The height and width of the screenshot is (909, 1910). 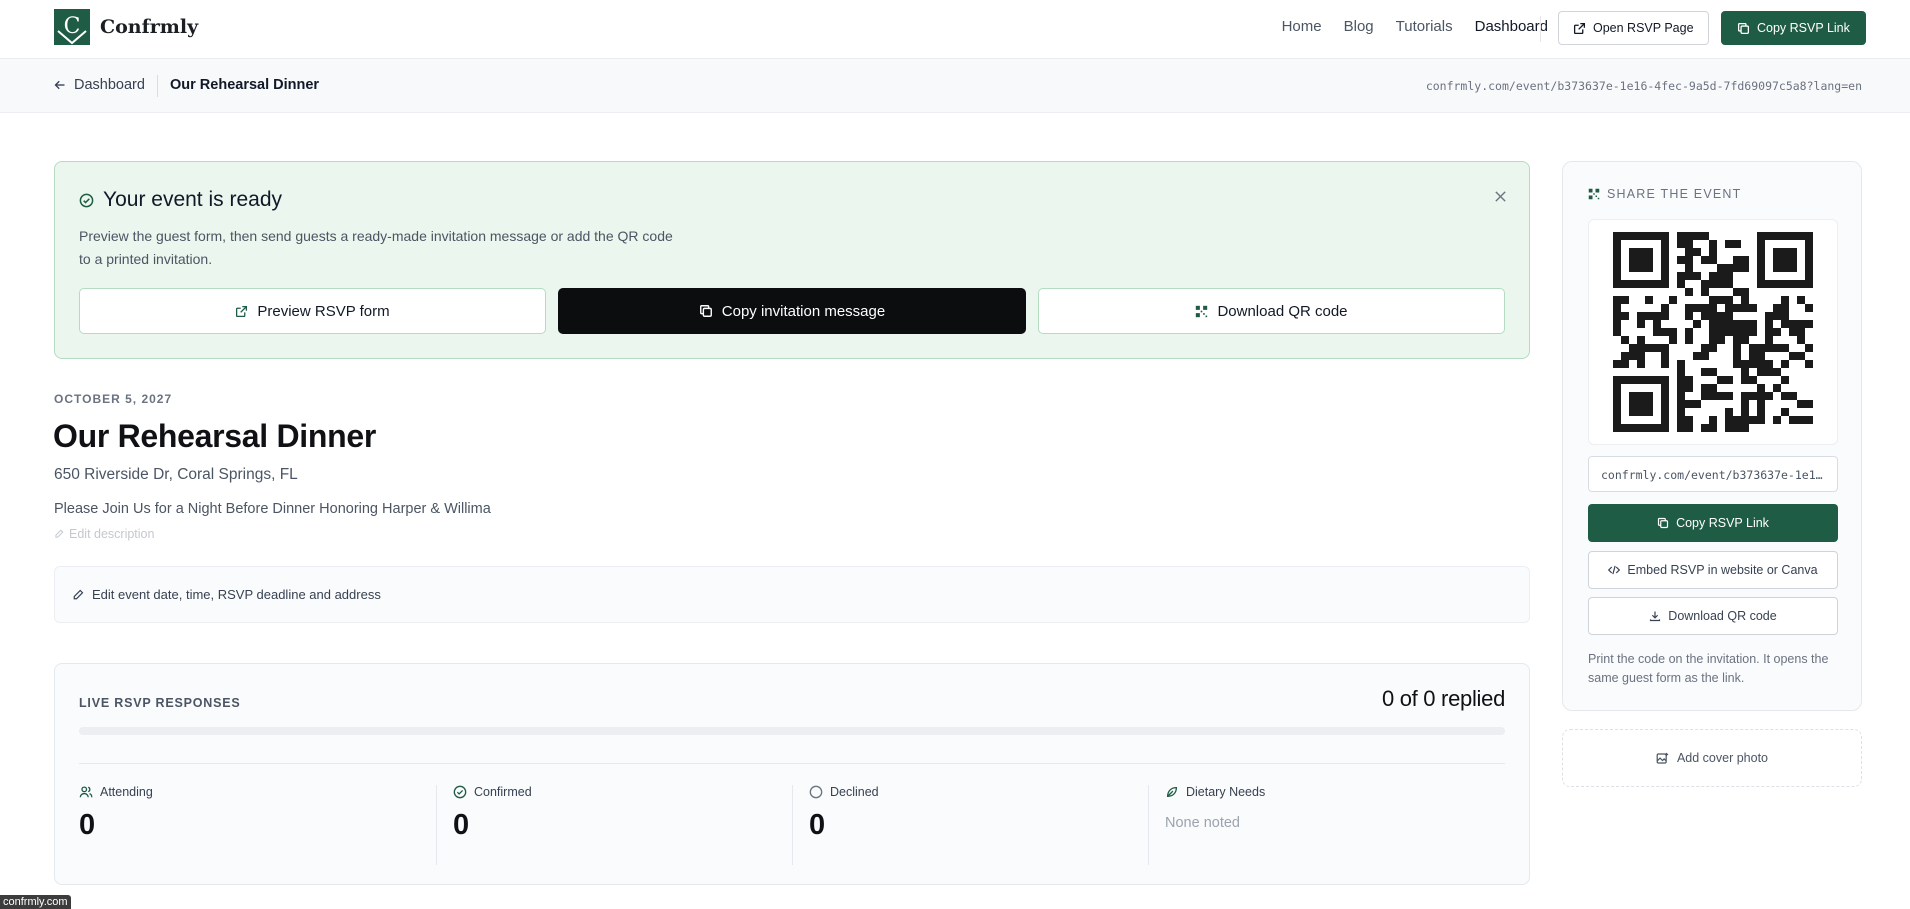 What do you see at coordinates (157, 86) in the screenshot?
I see `breadcrumb-divider` at bounding box center [157, 86].